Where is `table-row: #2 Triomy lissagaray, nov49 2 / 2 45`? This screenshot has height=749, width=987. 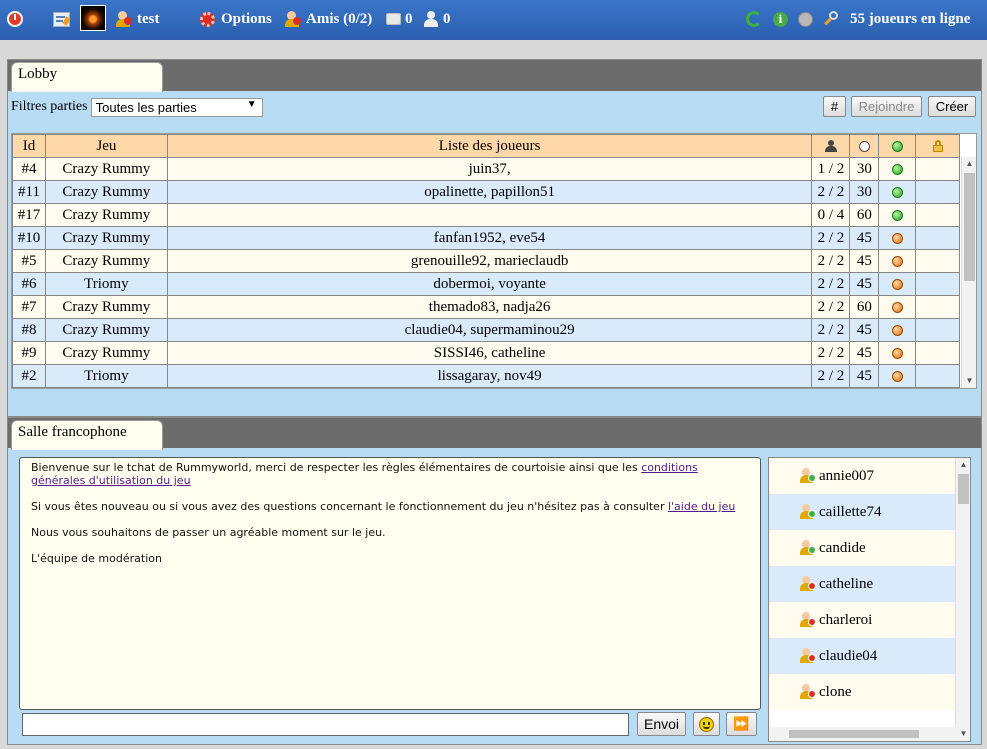 table-row: #2 Triomy lissagaray, nov49 2 / 2 45 is located at coordinates (494, 376).